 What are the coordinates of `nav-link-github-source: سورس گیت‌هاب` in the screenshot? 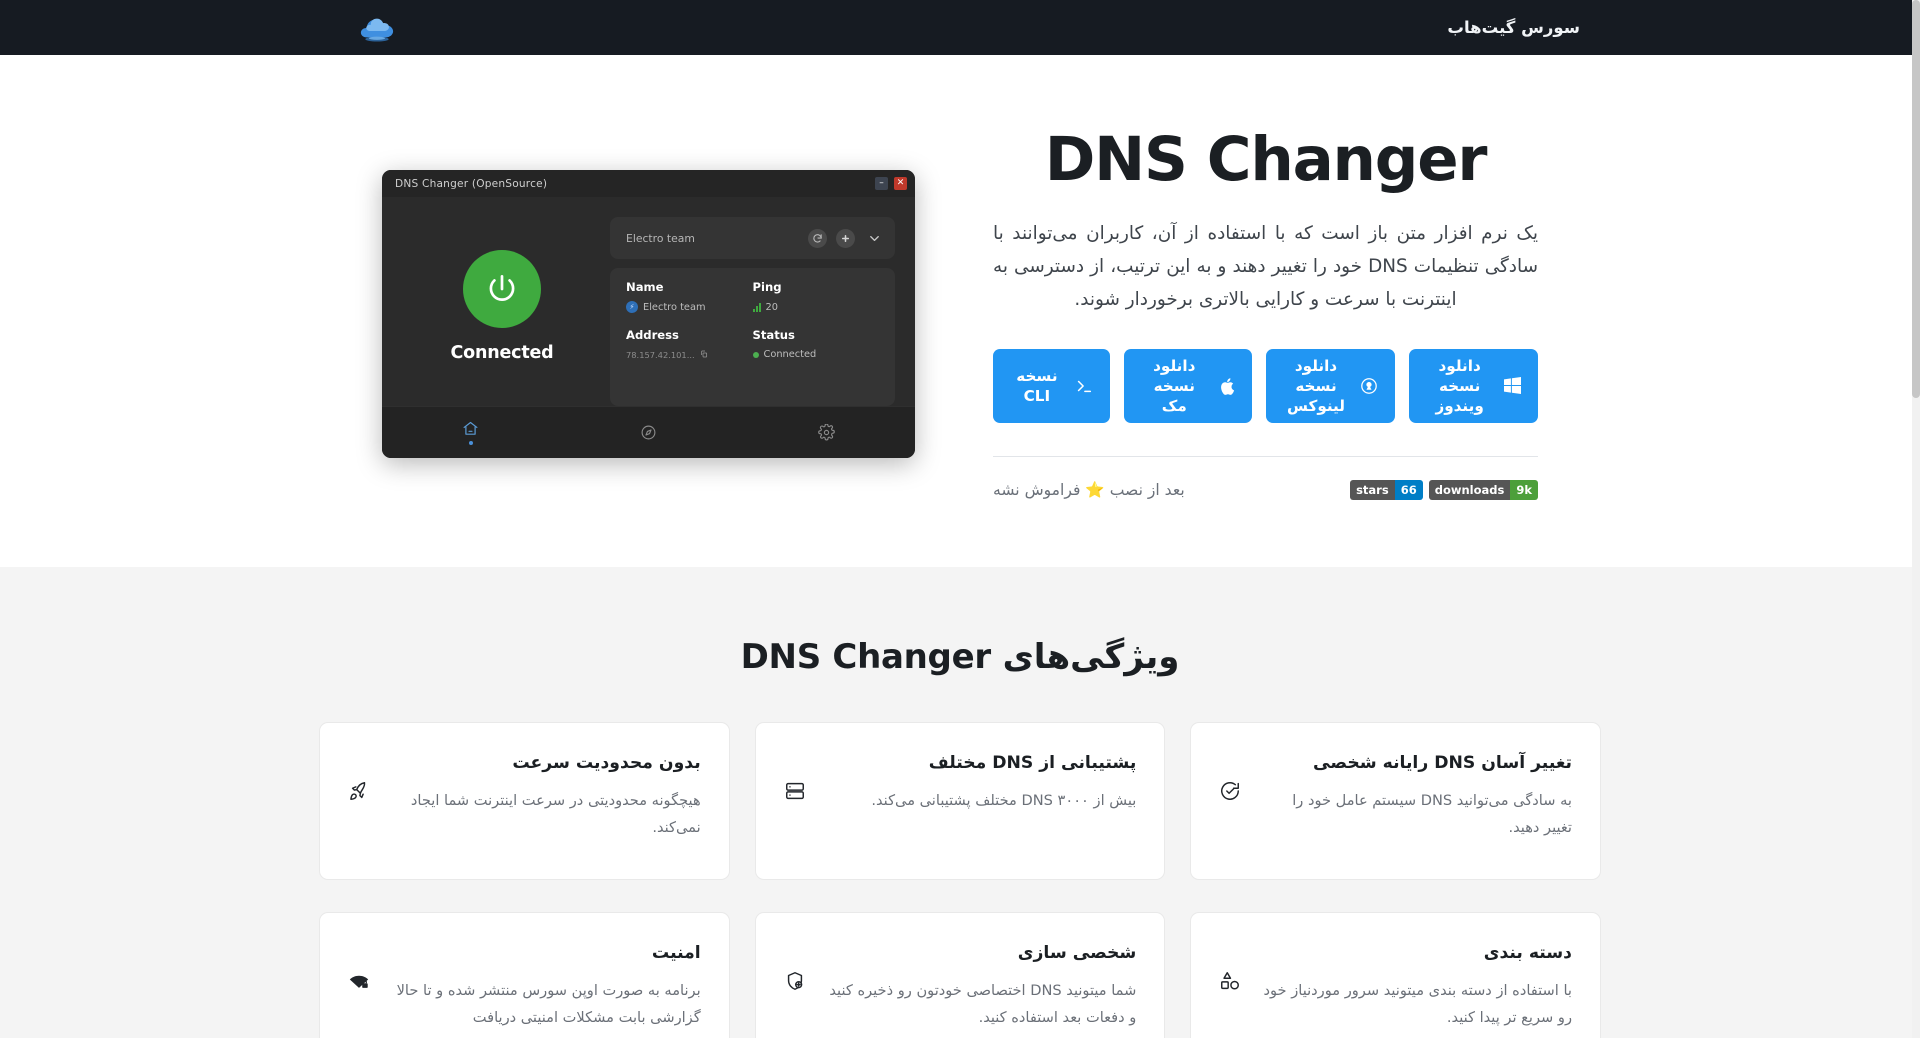 It's located at (1513, 27).